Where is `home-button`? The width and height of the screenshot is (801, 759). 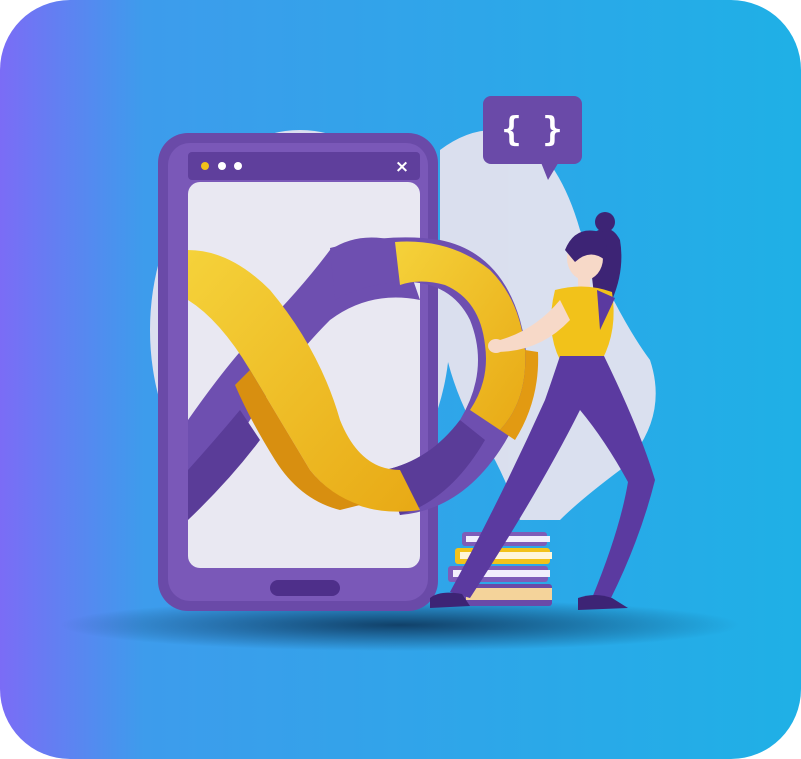
home-button is located at coordinates (305, 588).